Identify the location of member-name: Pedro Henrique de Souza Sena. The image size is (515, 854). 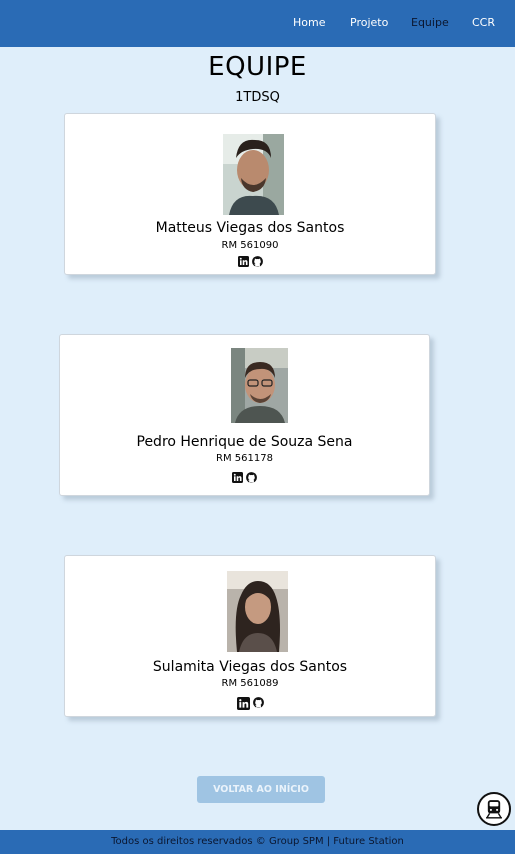
(244, 442).